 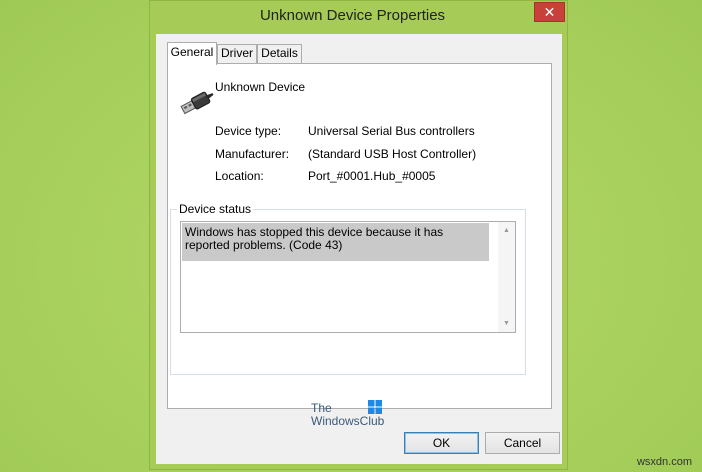 I want to click on logo-line2: WindowsClub, so click(x=348, y=421).